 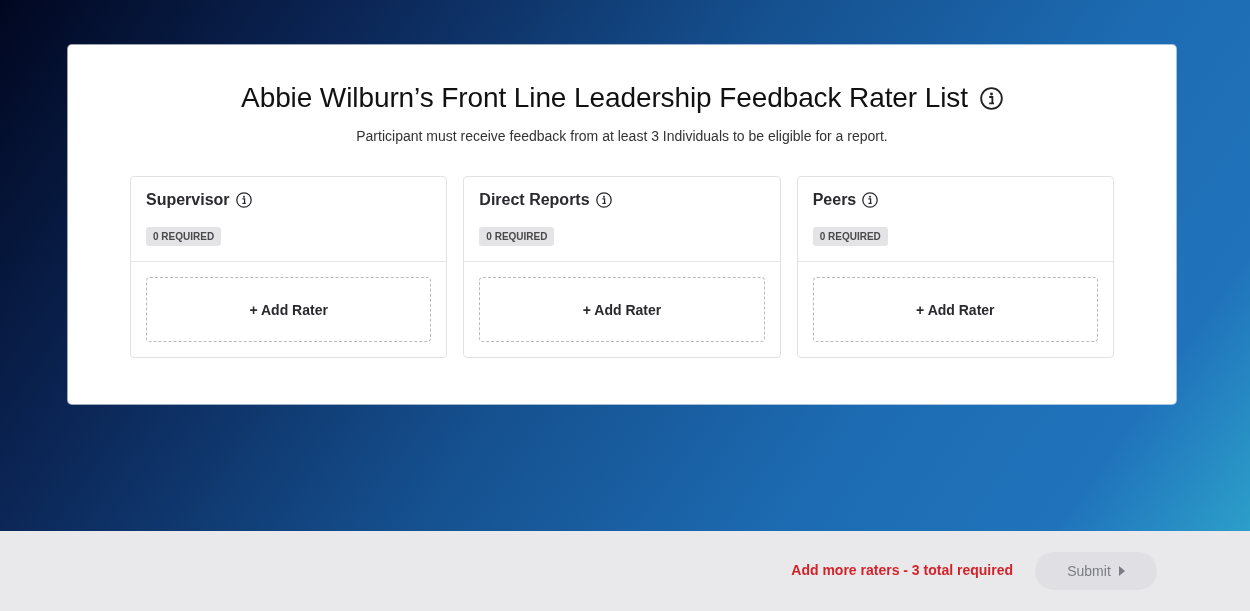 I want to click on page-subtitle: Participant must receive feedback from at least 3 Individuals to be eligible for a report., so click(x=622, y=136).